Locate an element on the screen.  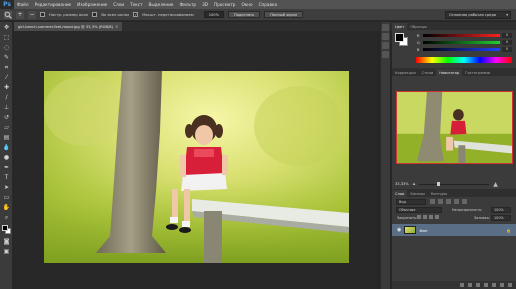
menu-image: Изображение is located at coordinates (92, 4).